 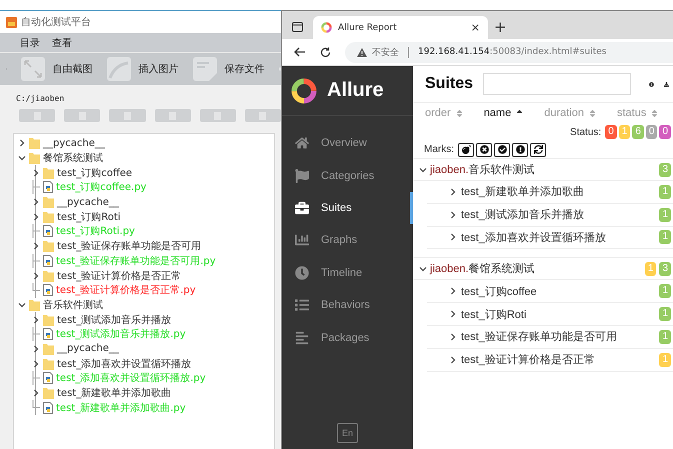 What do you see at coordinates (94, 173) in the screenshot?
I see `folder-name: test_订购coffee` at bounding box center [94, 173].